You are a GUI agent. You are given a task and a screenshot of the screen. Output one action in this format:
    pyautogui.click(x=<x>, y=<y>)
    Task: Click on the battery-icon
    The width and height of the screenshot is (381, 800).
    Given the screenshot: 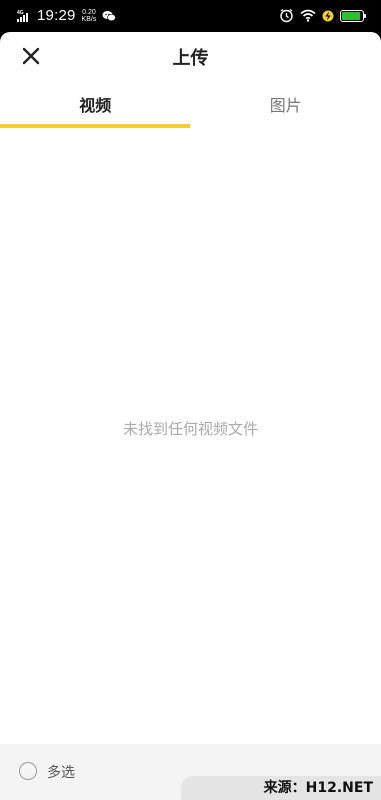 What is the action you would take?
    pyautogui.click(x=353, y=15)
    